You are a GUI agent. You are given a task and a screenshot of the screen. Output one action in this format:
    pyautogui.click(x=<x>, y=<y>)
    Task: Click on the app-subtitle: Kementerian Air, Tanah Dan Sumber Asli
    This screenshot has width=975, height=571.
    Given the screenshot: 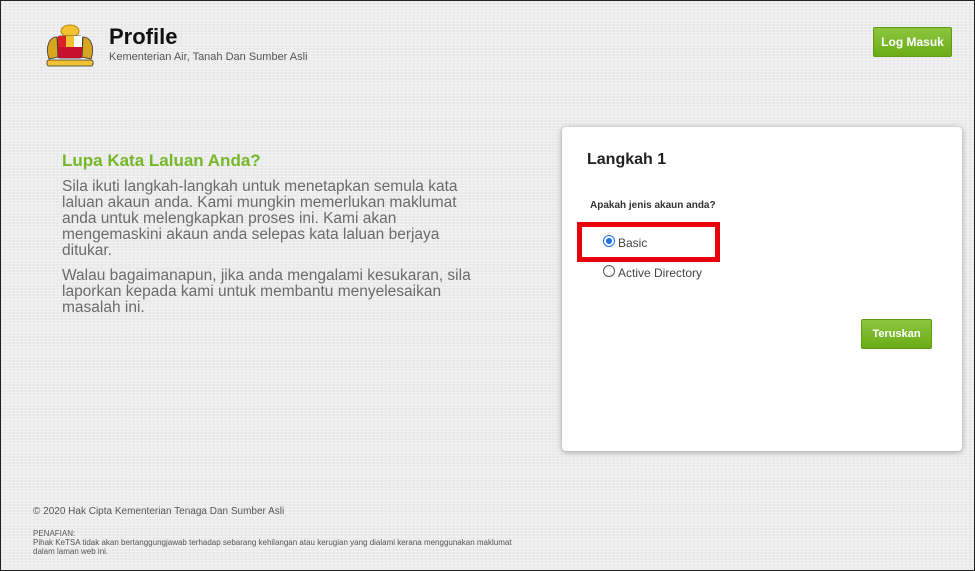 What is the action you would take?
    pyautogui.click(x=208, y=57)
    